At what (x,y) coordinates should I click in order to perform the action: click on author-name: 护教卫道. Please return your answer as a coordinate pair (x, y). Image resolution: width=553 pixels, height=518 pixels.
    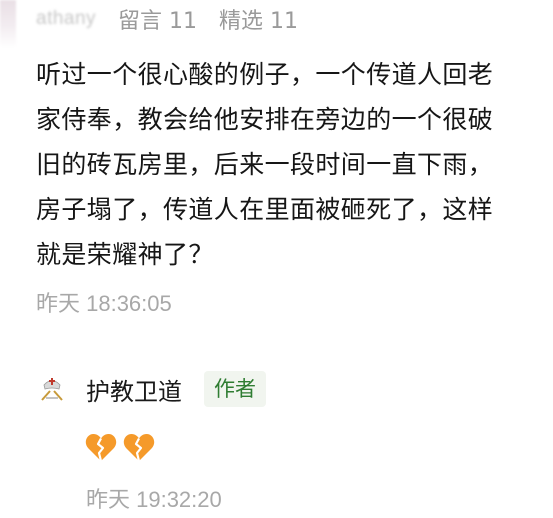
    Looking at the image, I should click on (134, 389).